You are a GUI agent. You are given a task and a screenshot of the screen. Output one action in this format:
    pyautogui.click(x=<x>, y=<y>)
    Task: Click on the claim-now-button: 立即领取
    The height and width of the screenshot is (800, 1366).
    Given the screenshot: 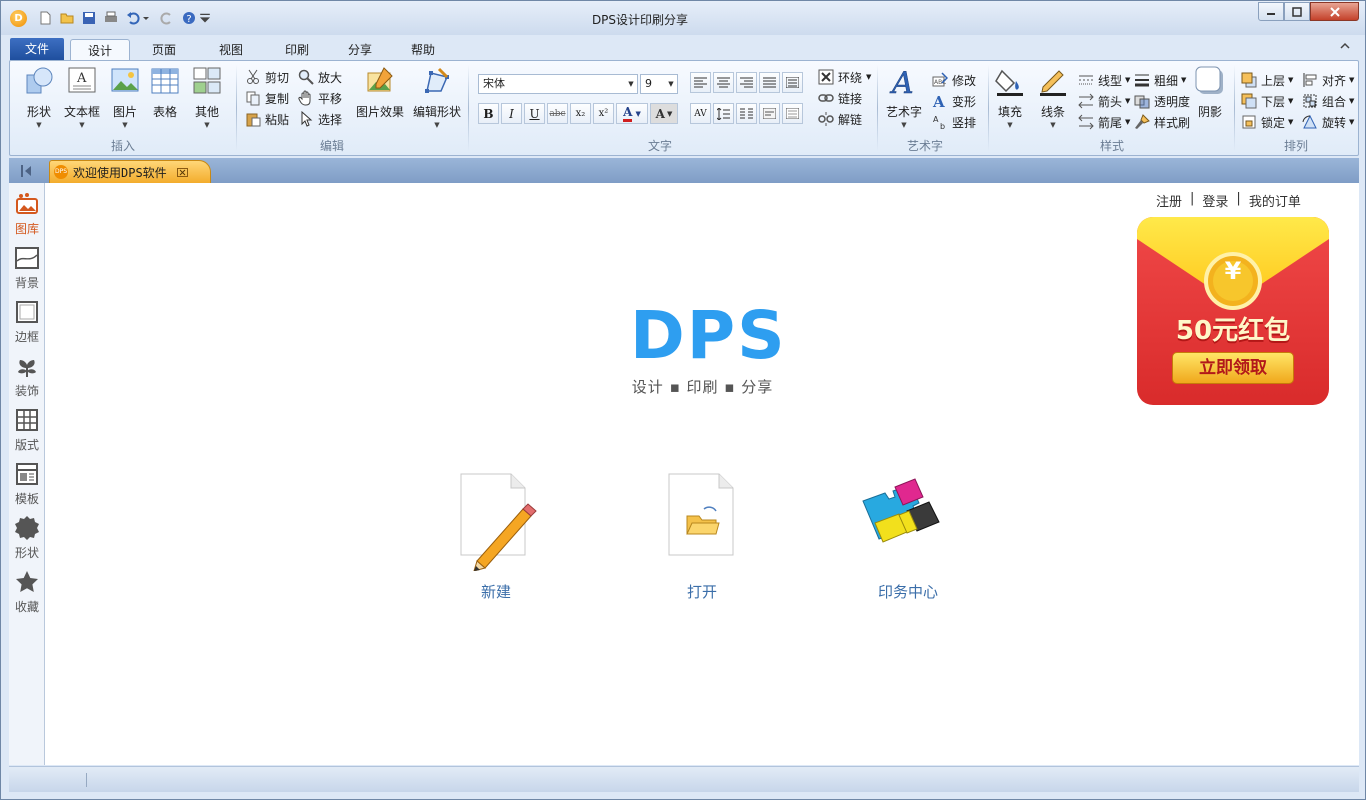 What is the action you would take?
    pyautogui.click(x=1233, y=368)
    